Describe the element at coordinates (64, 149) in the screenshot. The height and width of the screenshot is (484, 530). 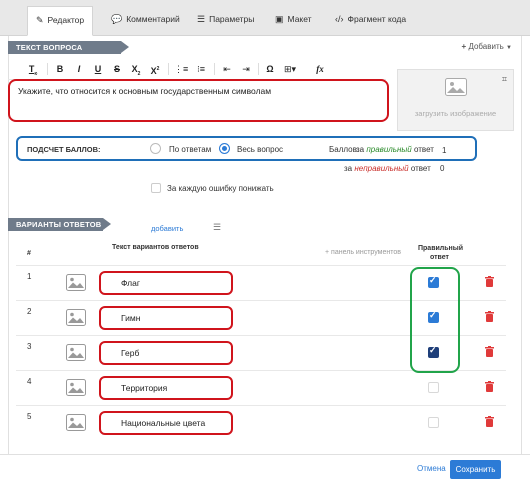
I see `scoring-label: ПОДСЧЕТ БАЛЛОВ:` at that location.